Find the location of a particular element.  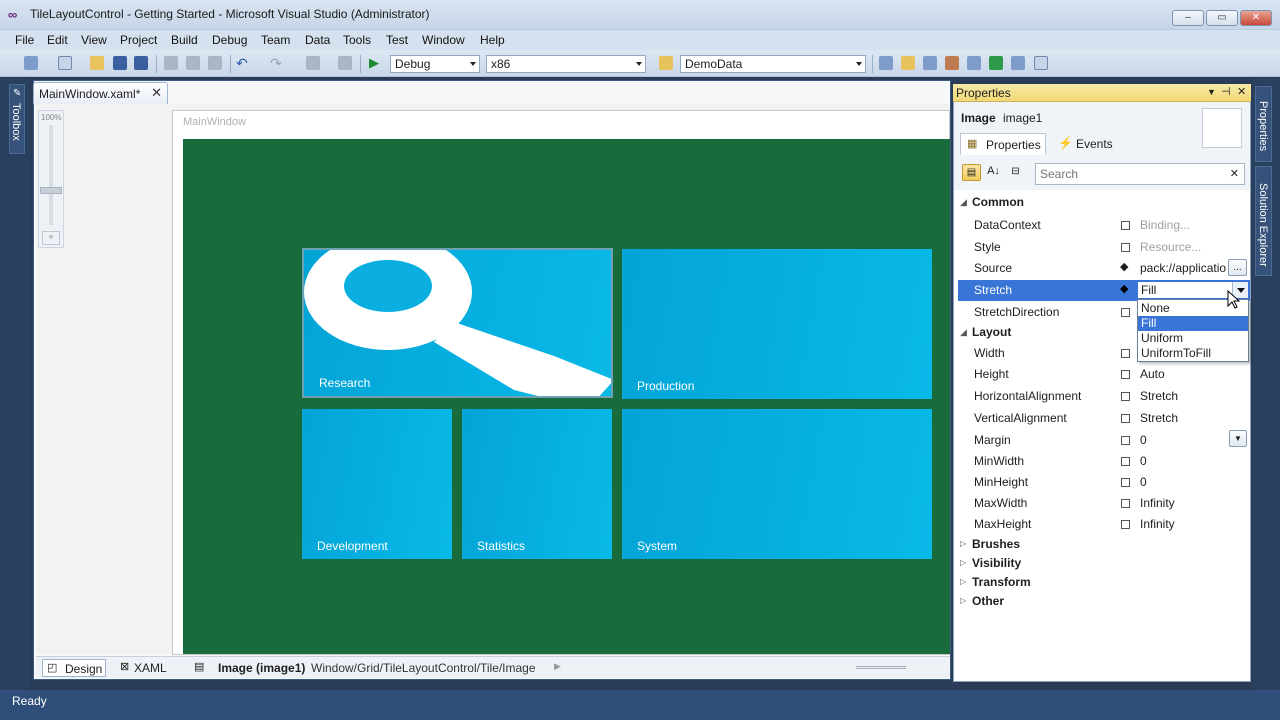

category-visibility: ▷ Visibility is located at coordinates (1104, 564).